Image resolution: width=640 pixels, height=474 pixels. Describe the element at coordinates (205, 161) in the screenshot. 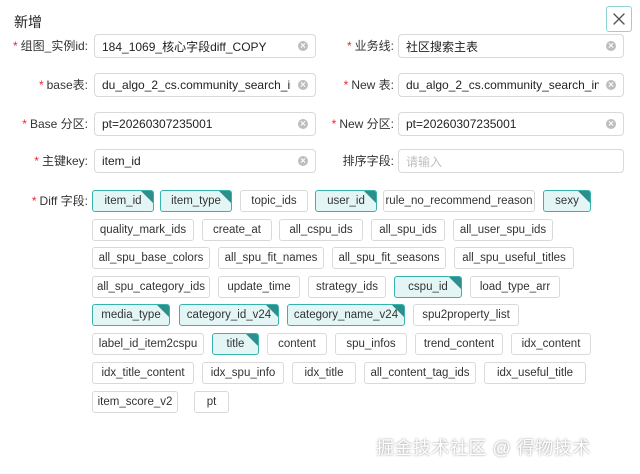

I see `primary-key-input: item_id` at that location.